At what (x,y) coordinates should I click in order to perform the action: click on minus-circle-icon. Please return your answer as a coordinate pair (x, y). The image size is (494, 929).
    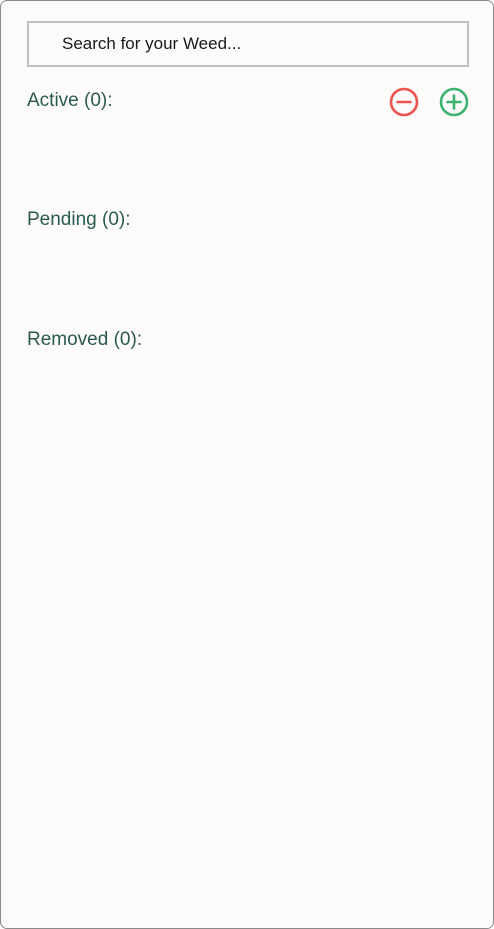
    Looking at the image, I should click on (404, 102).